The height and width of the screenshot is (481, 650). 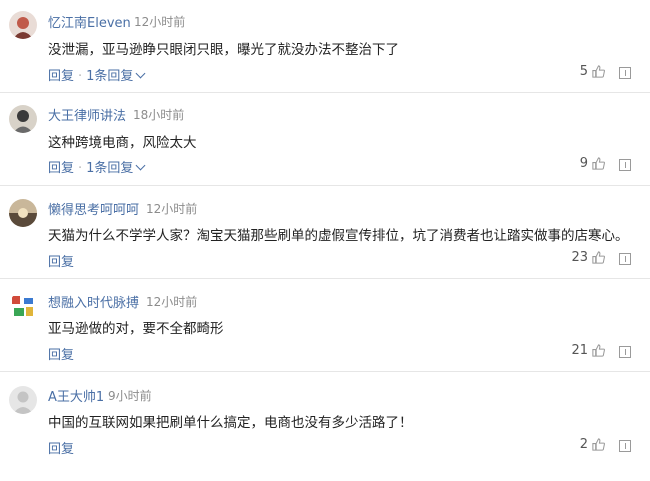 I want to click on like-button: 5, so click(x=593, y=71).